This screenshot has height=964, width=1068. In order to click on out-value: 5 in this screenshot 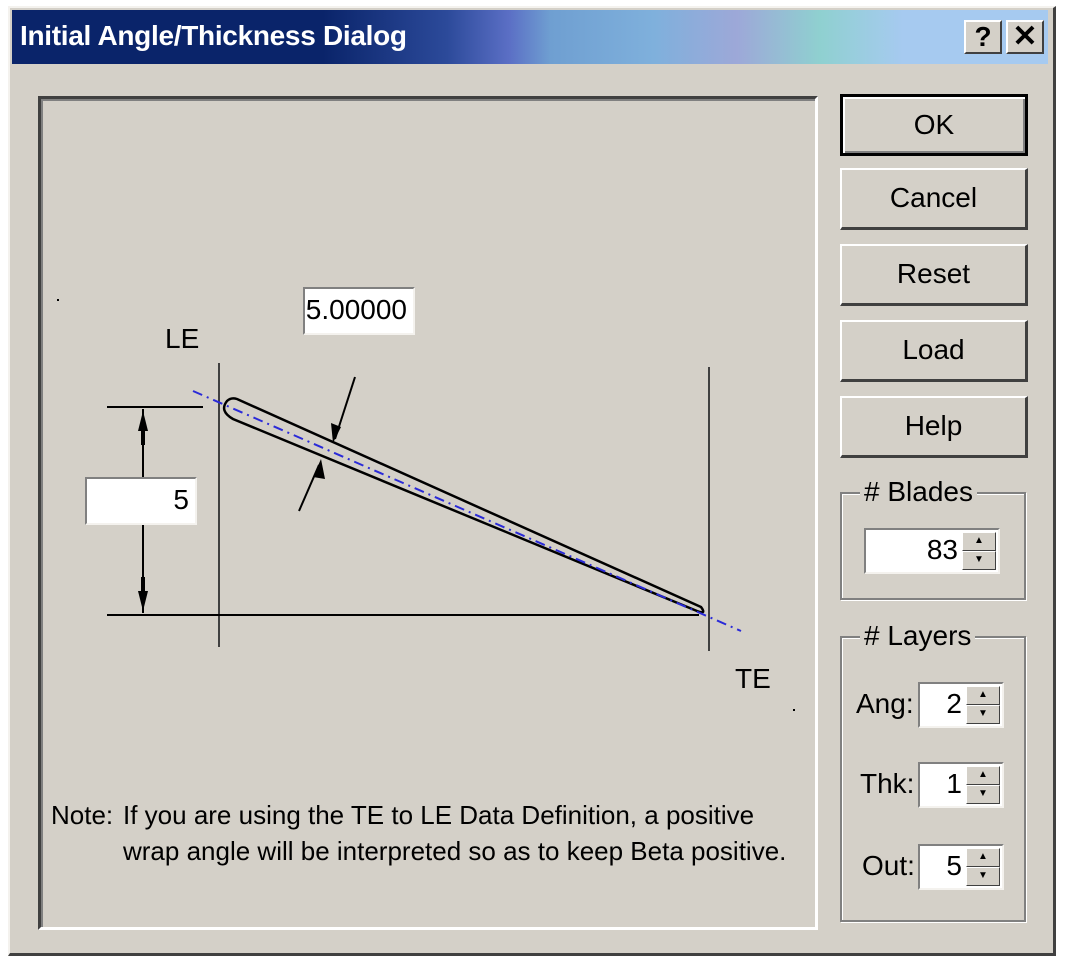, I will do `click(954, 865)`.